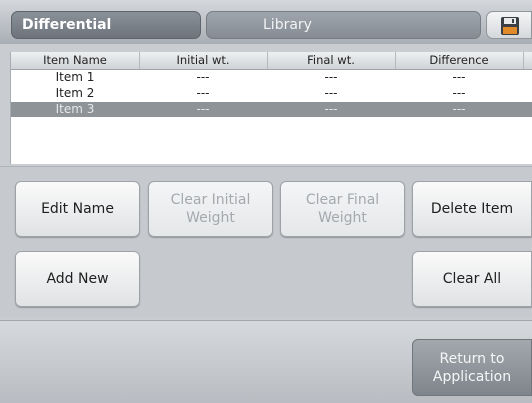 This screenshot has width=532, height=403. I want to click on column-header-item-name: Item Name, so click(75, 60).